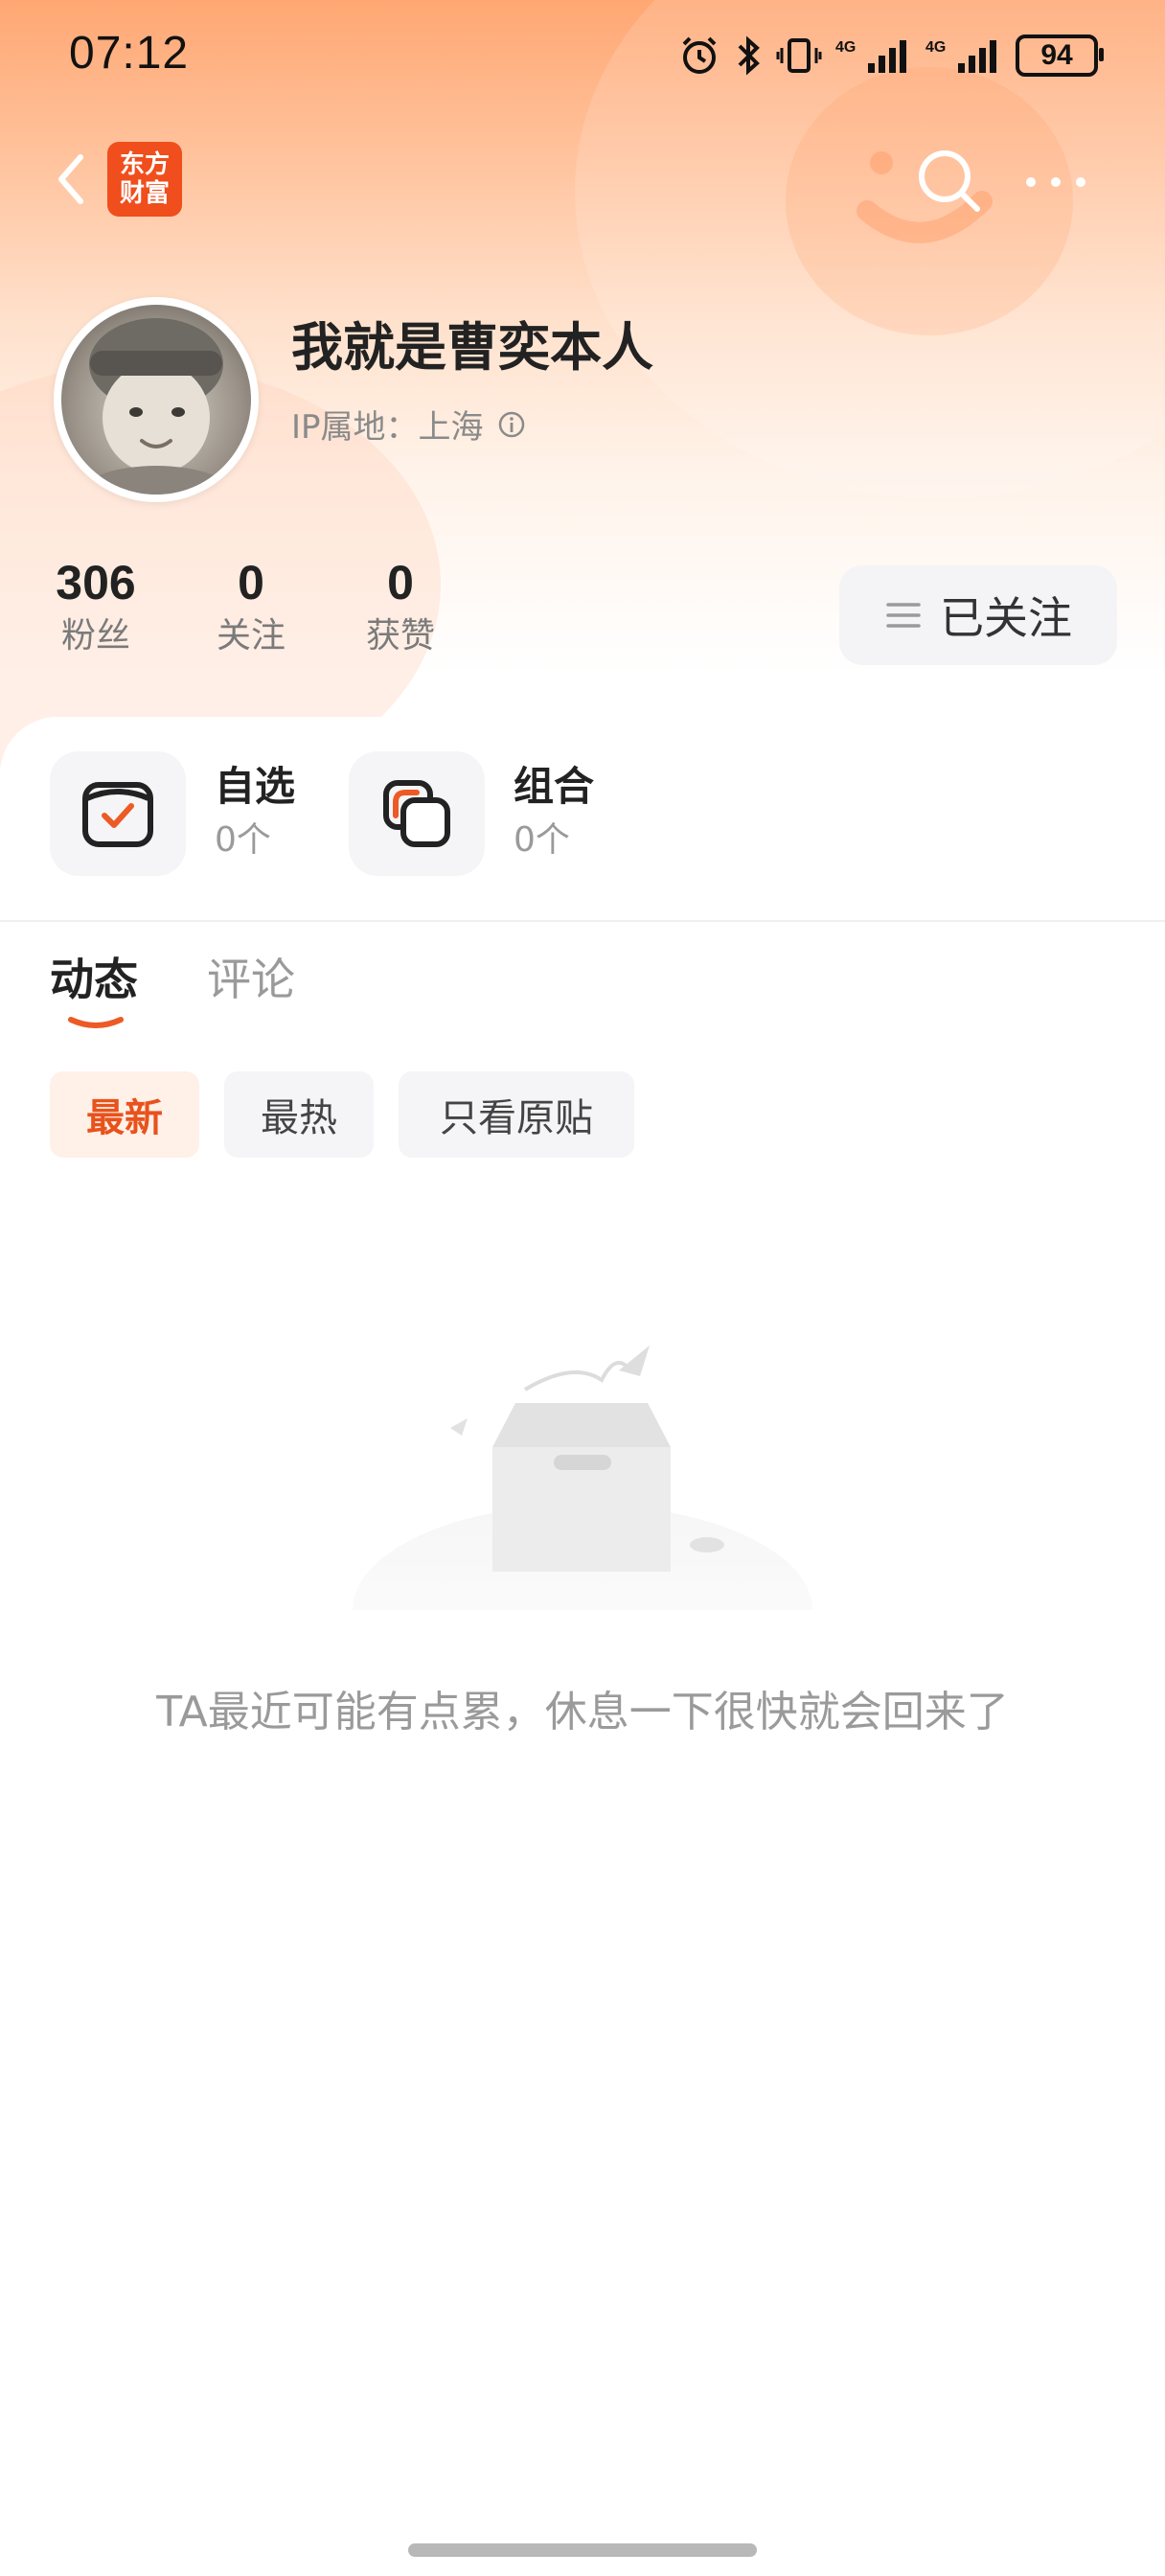 The image size is (1165, 2576). Describe the element at coordinates (582, 1712) in the screenshot. I see `empty-state-message: TA最近可能有点累，休息一下很快就会回来了` at that location.